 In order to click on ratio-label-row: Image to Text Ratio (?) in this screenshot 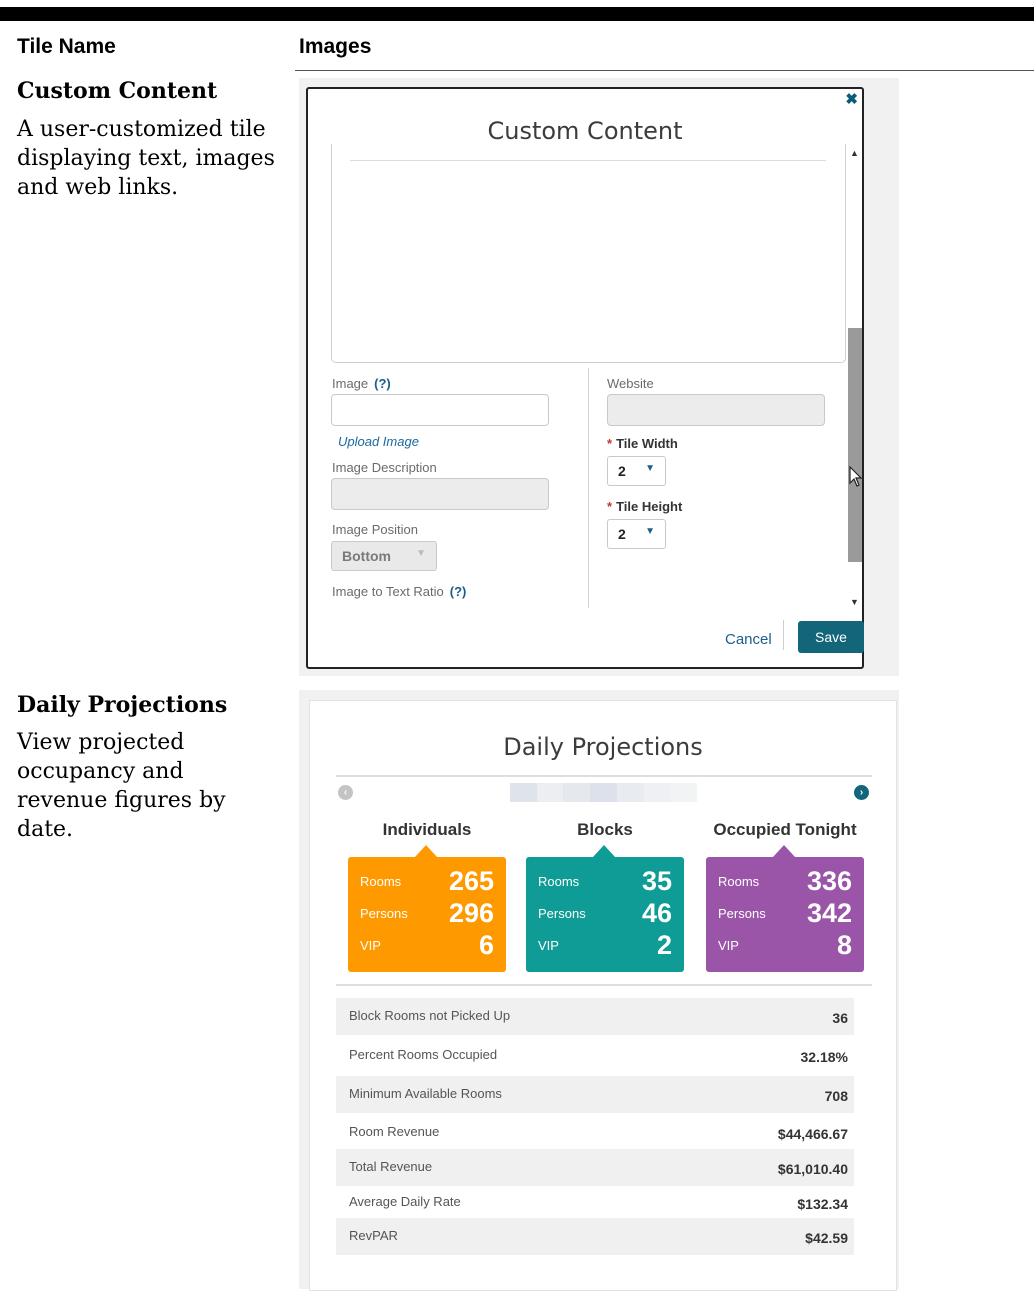, I will do `click(399, 591)`.